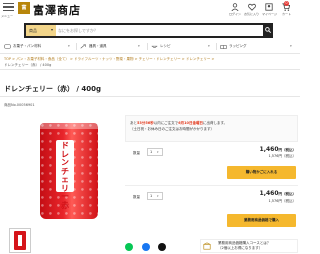 This screenshot has height=254, width=320. I want to click on search-button, so click(268, 30).